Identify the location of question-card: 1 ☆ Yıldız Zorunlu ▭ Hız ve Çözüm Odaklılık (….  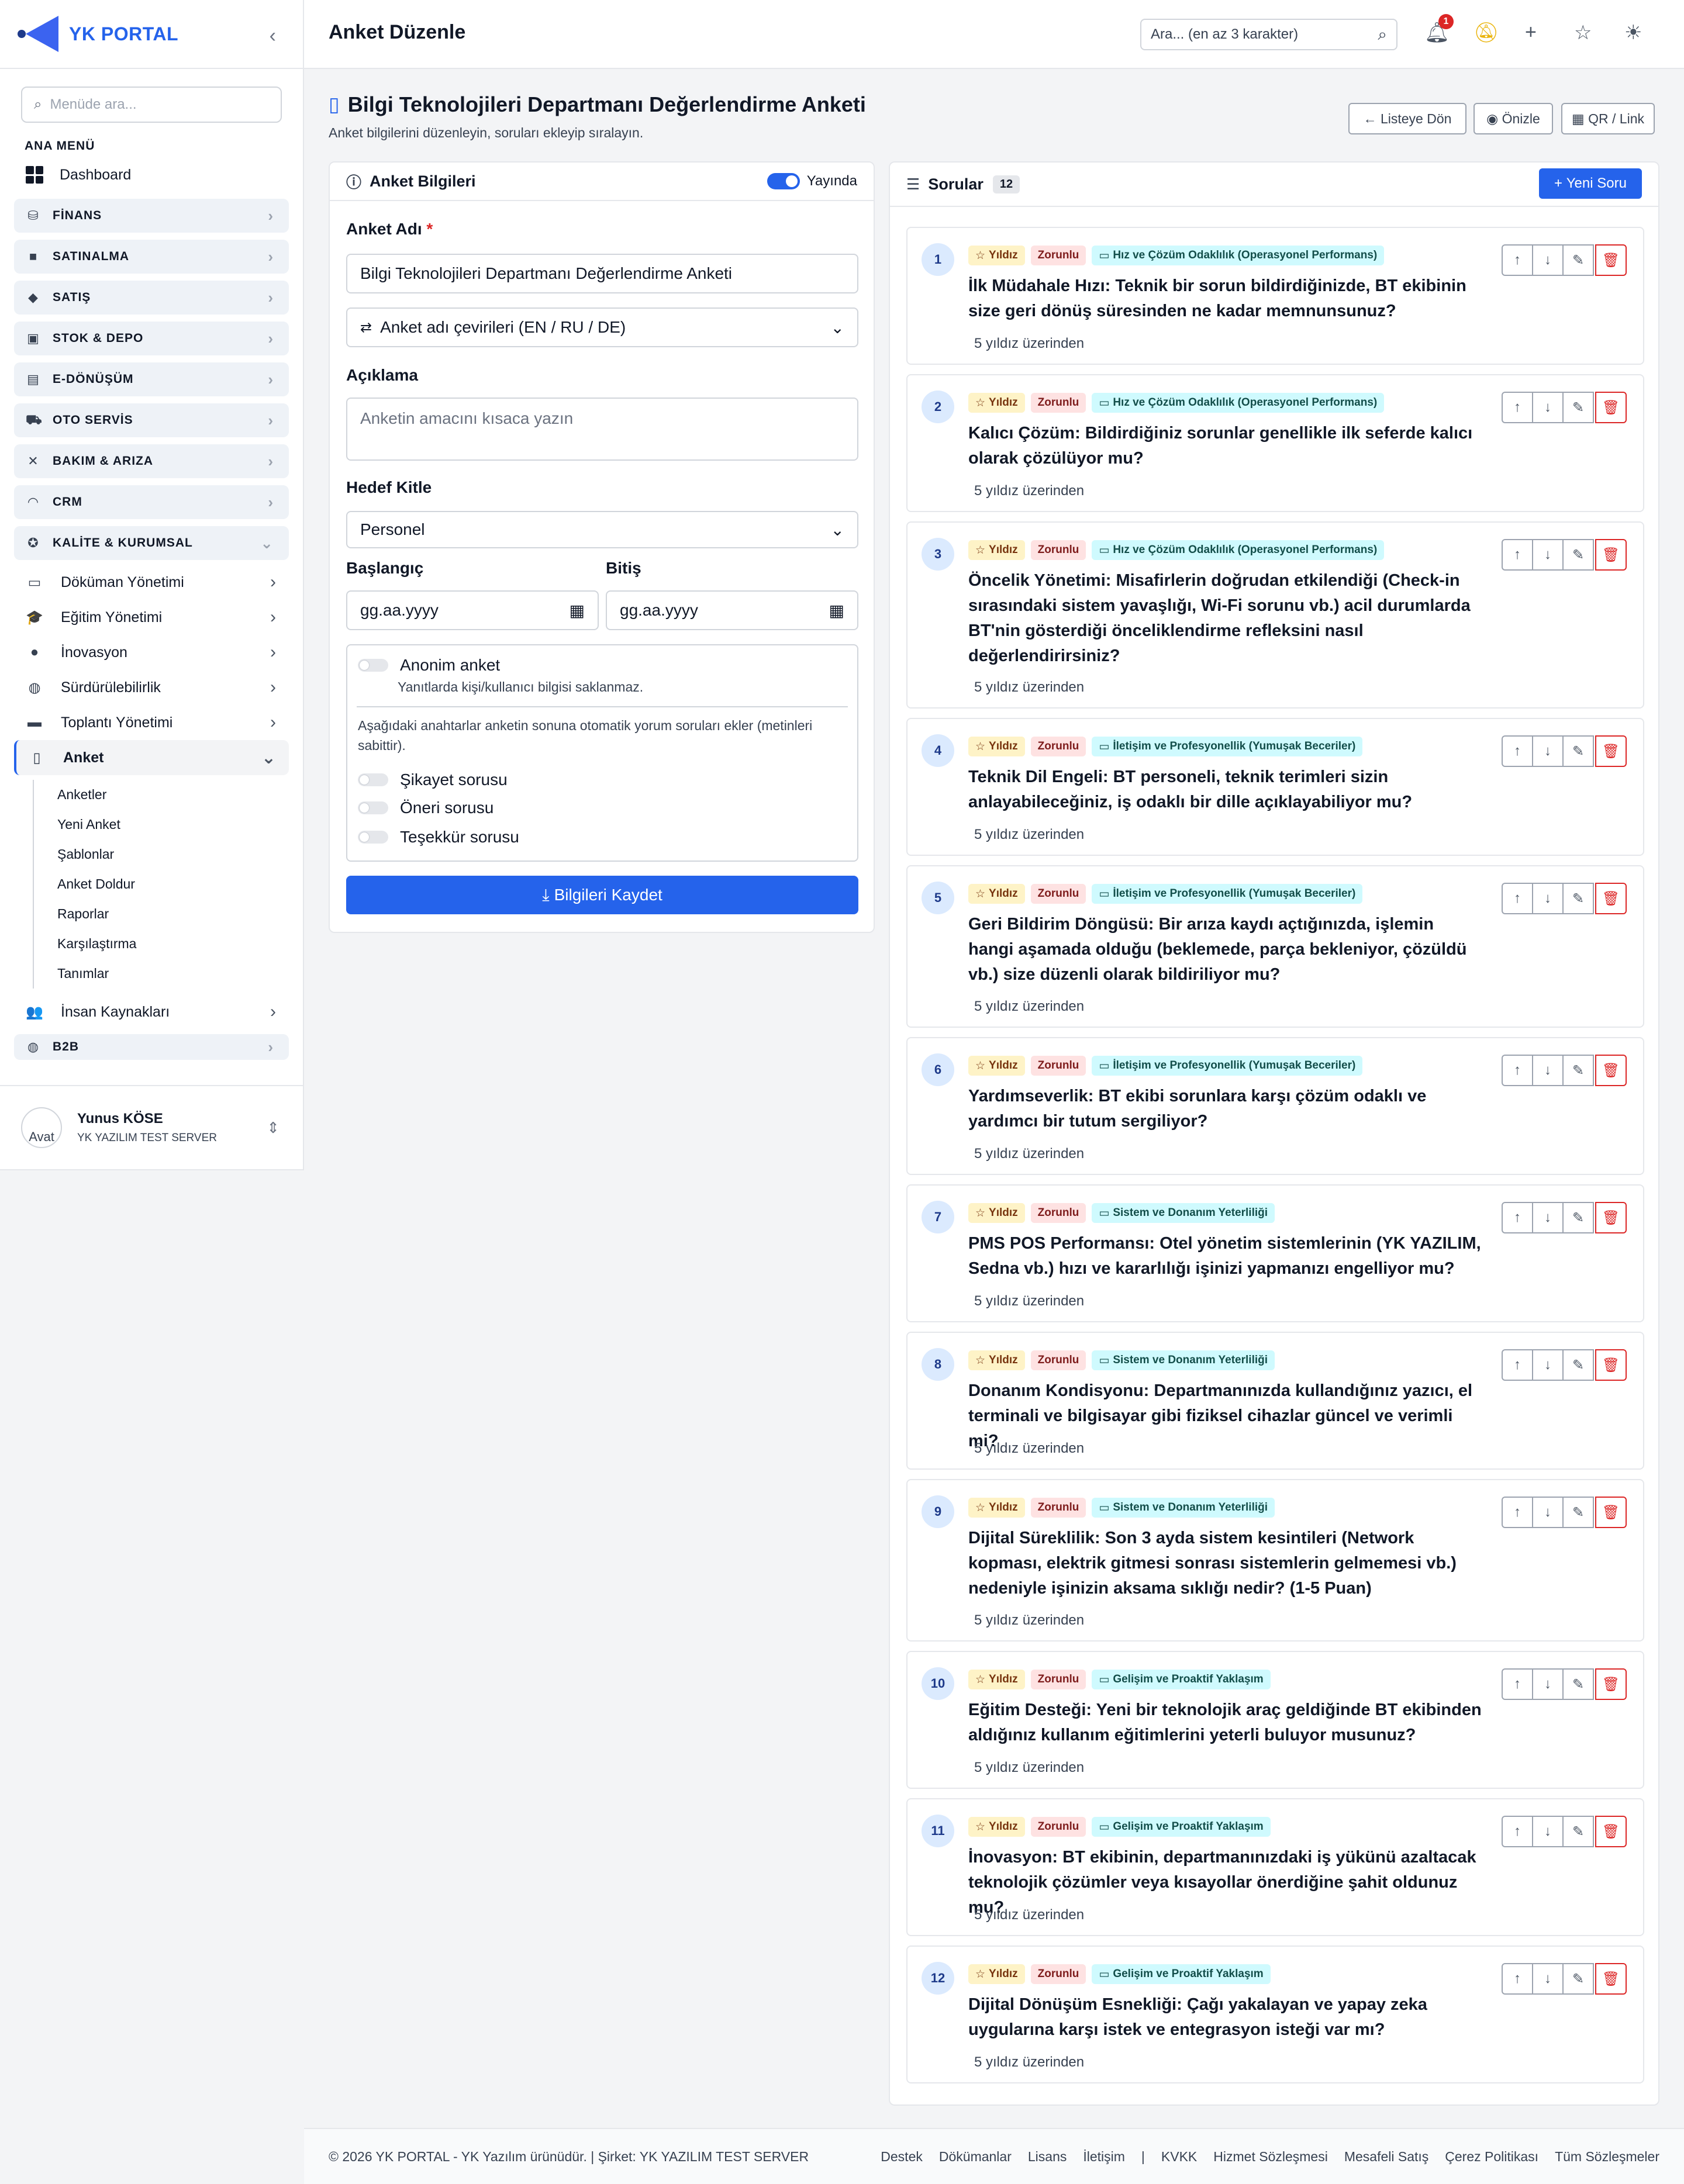
(1275, 296).